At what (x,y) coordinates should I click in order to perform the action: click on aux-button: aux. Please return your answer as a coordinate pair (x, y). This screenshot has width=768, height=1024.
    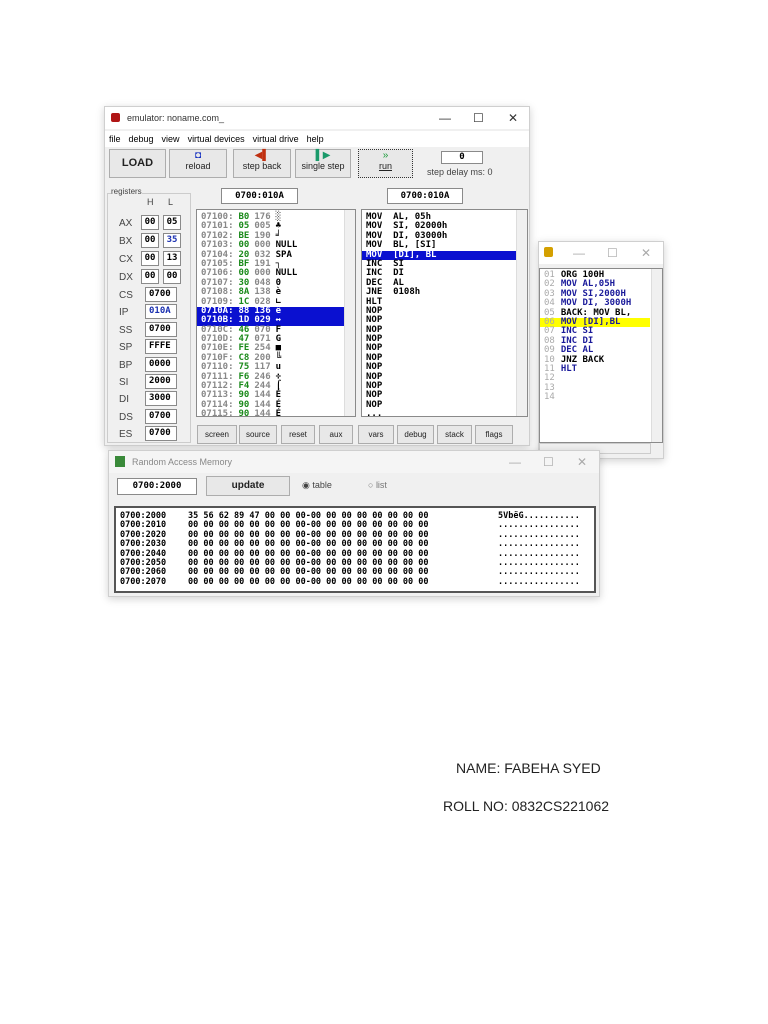
    Looking at the image, I should click on (336, 434).